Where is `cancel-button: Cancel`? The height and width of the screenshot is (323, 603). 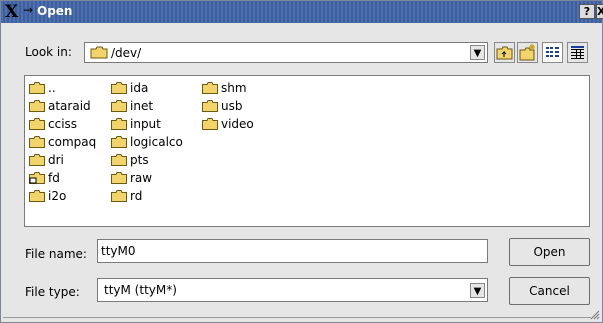 cancel-button: Cancel is located at coordinates (549, 291).